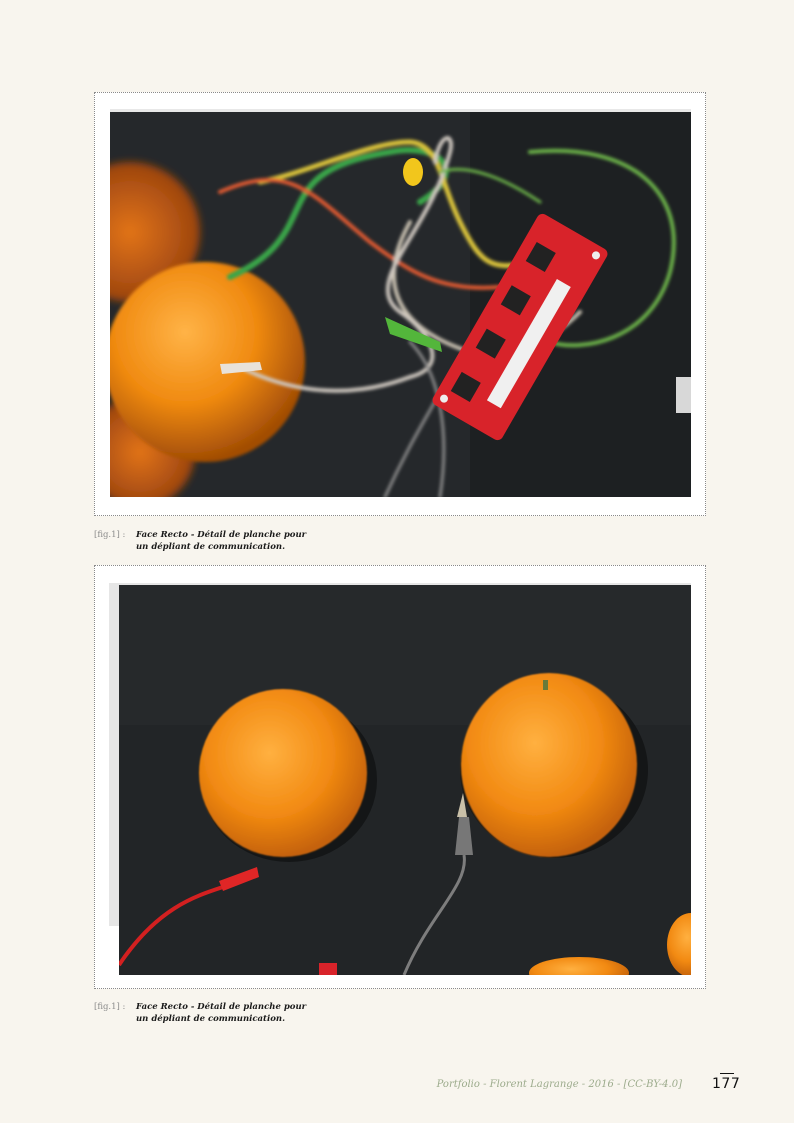 Image resolution: width=794 pixels, height=1123 pixels. What do you see at coordinates (727, 1073) in the screenshot?
I see `page-number-overline` at bounding box center [727, 1073].